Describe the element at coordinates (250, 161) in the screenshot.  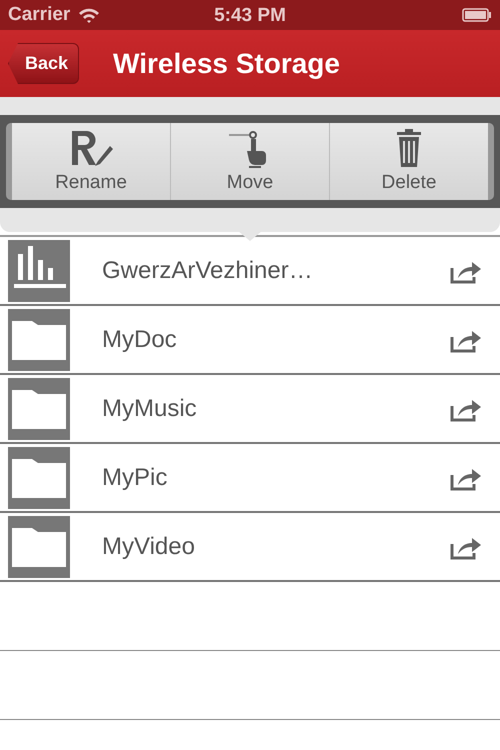
I see `move-button: Move` at that location.